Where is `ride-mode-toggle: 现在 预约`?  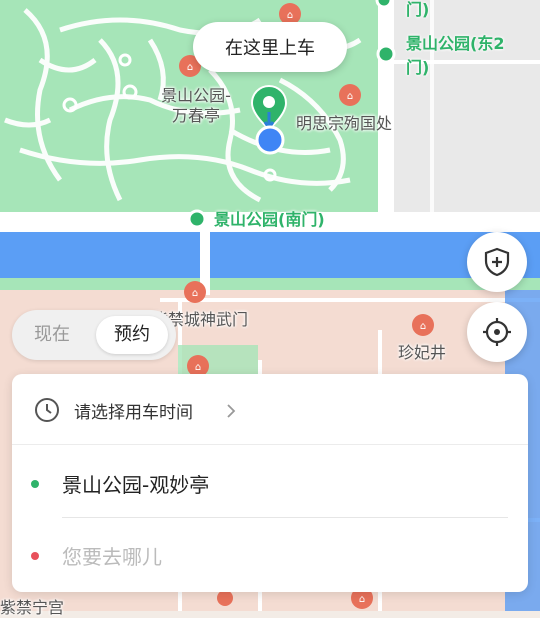 ride-mode-toggle: 现在 预约 is located at coordinates (94, 335).